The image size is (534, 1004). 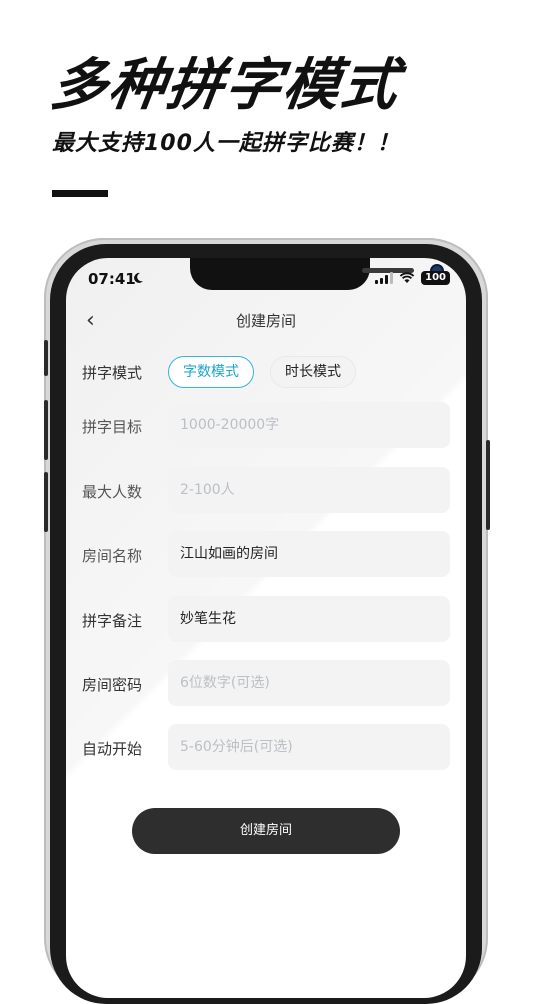 I want to click on wifi-icon, so click(x=407, y=277).